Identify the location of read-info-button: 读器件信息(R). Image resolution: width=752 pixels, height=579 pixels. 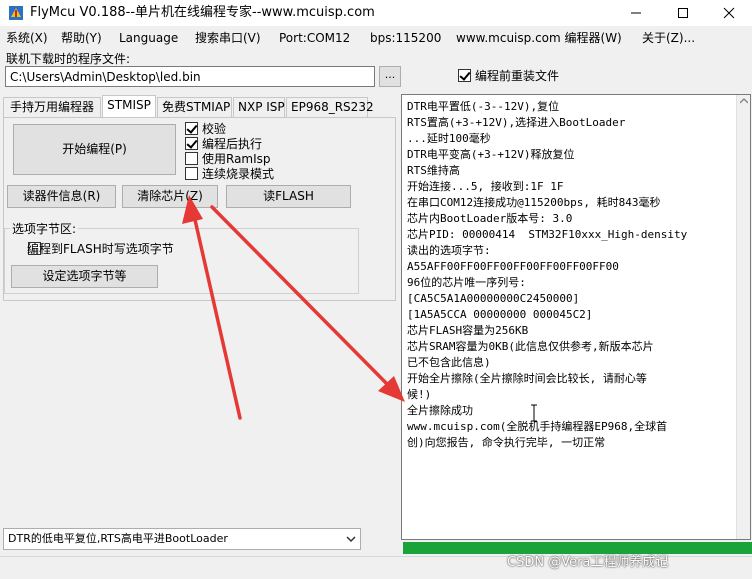
(61, 196).